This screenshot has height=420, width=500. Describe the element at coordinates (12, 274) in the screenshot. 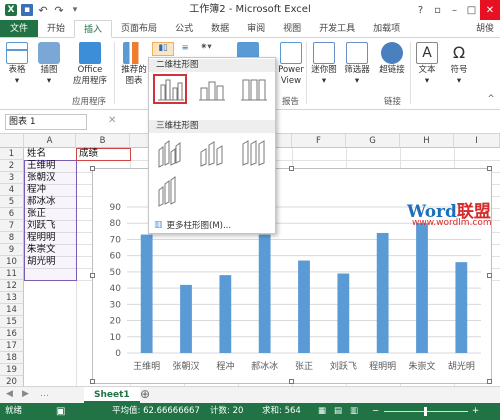

I see `row-header: 11` at that location.